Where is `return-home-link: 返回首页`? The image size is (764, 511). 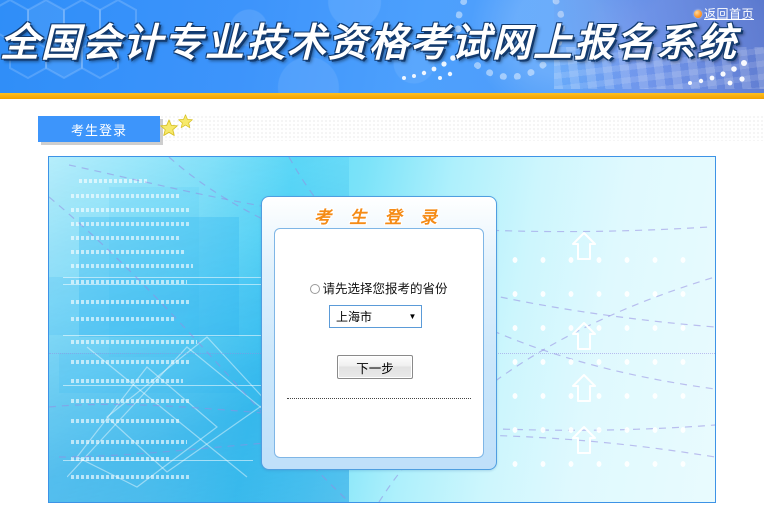
return-home-link: 返回首页 is located at coordinates (729, 13).